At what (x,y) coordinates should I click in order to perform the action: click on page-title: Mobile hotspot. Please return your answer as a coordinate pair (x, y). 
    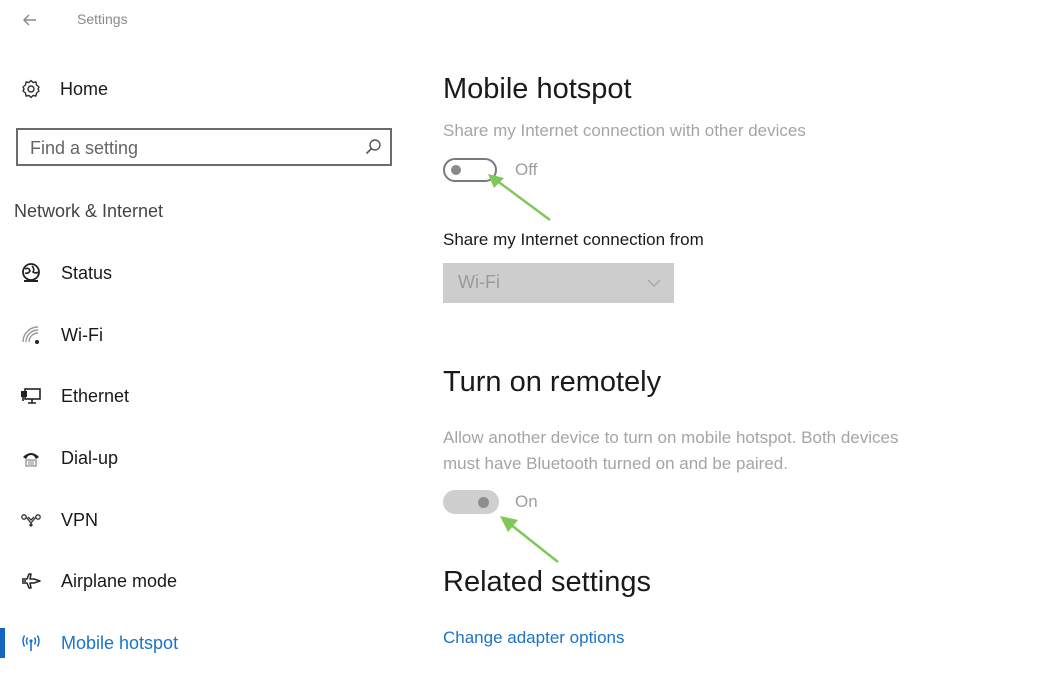
    Looking at the image, I should click on (537, 89).